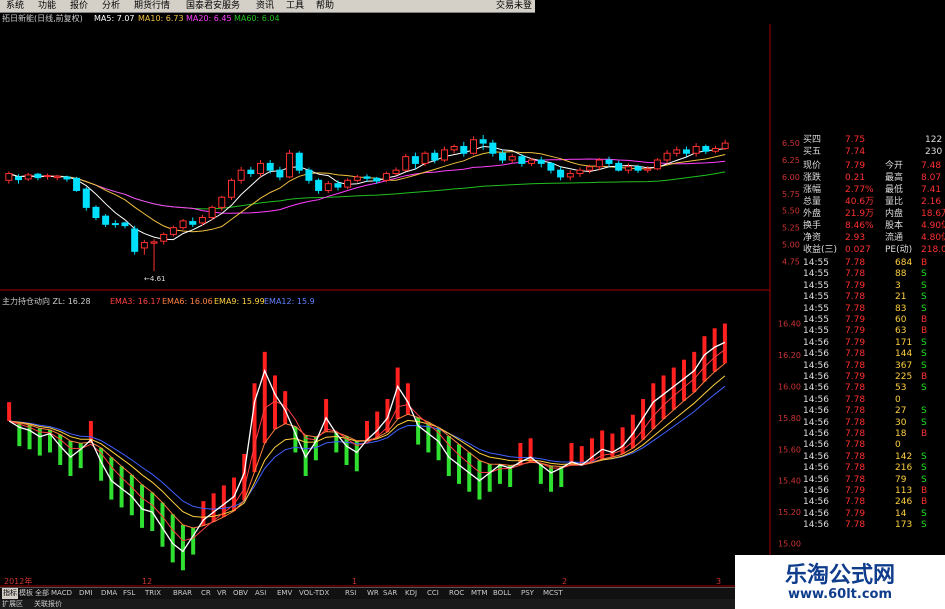 The height and width of the screenshot is (609, 945). I want to click on quote-value: 21.9万, so click(860, 214).